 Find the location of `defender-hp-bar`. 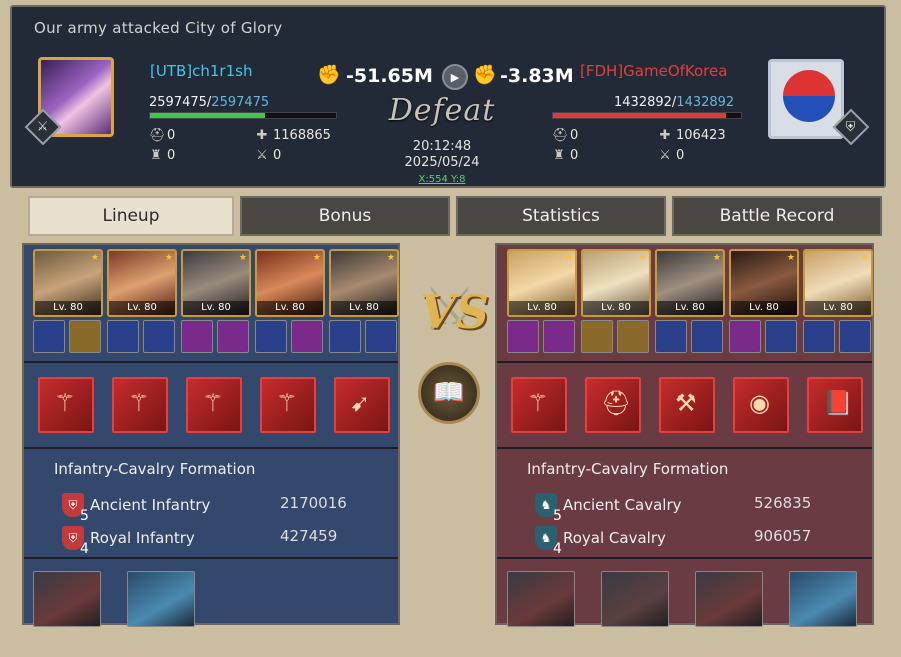

defender-hp-bar is located at coordinates (647, 115).